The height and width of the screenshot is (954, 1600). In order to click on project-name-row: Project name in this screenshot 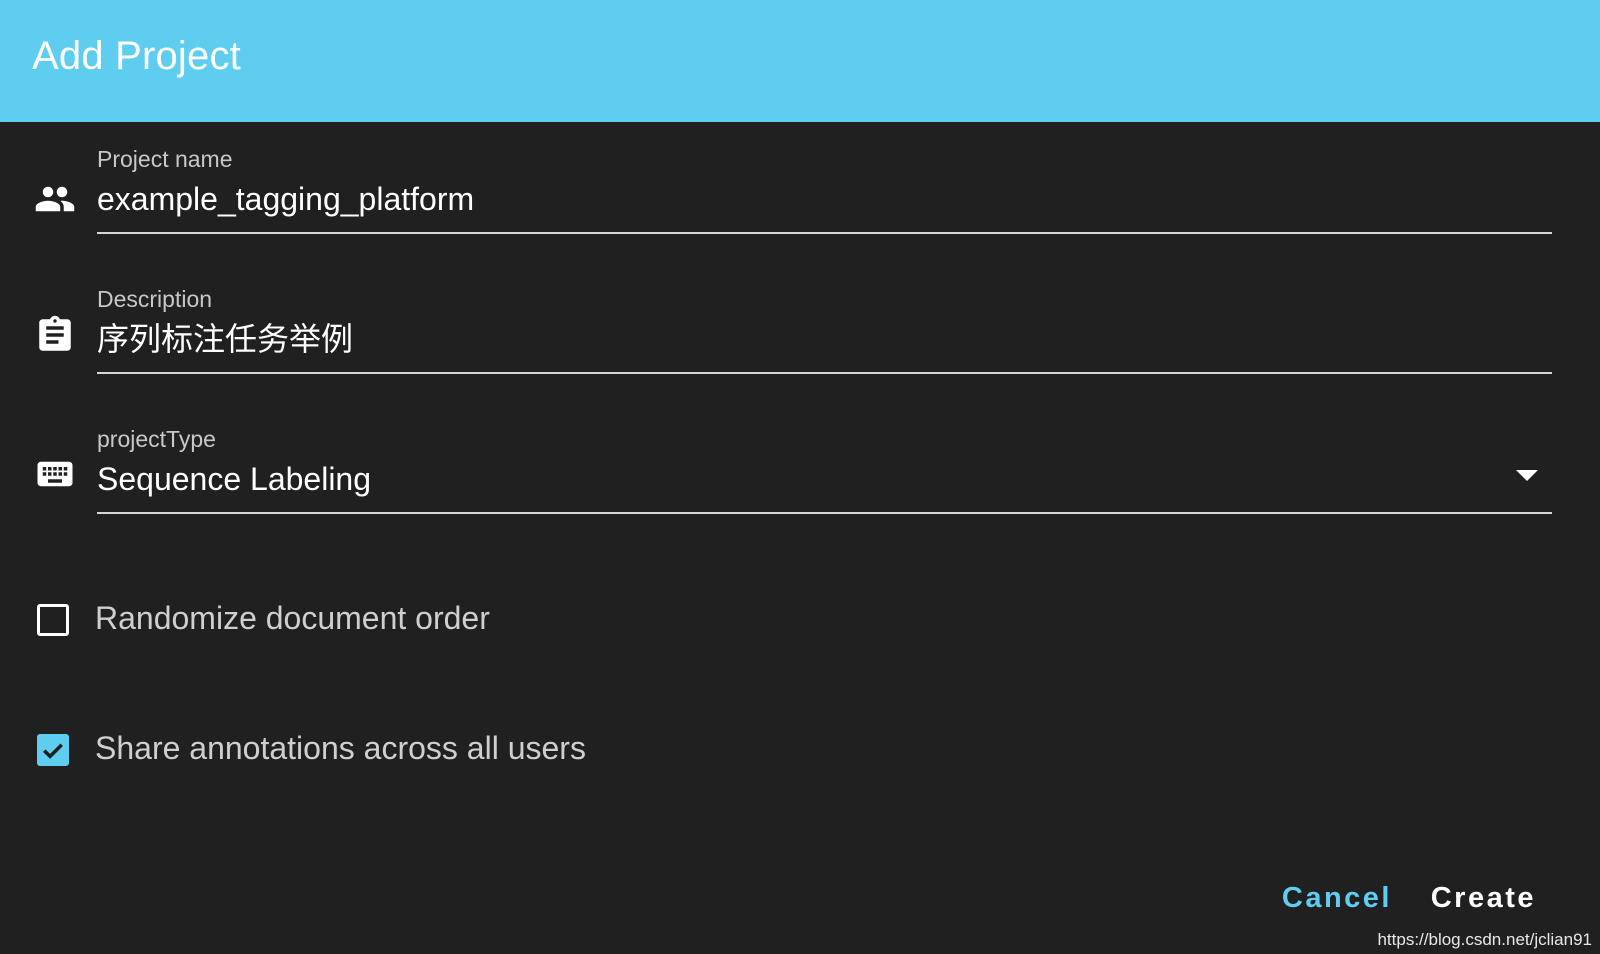, I will do `click(800, 201)`.